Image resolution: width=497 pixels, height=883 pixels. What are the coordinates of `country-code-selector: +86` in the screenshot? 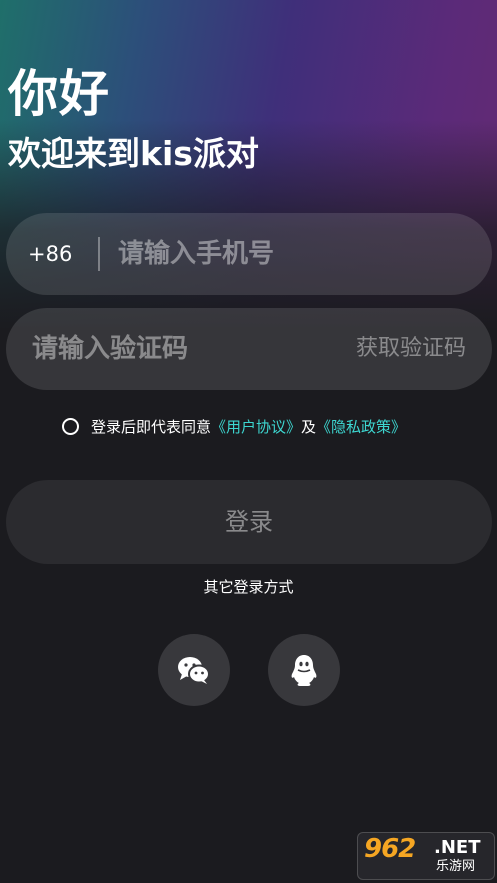 It's located at (50, 254).